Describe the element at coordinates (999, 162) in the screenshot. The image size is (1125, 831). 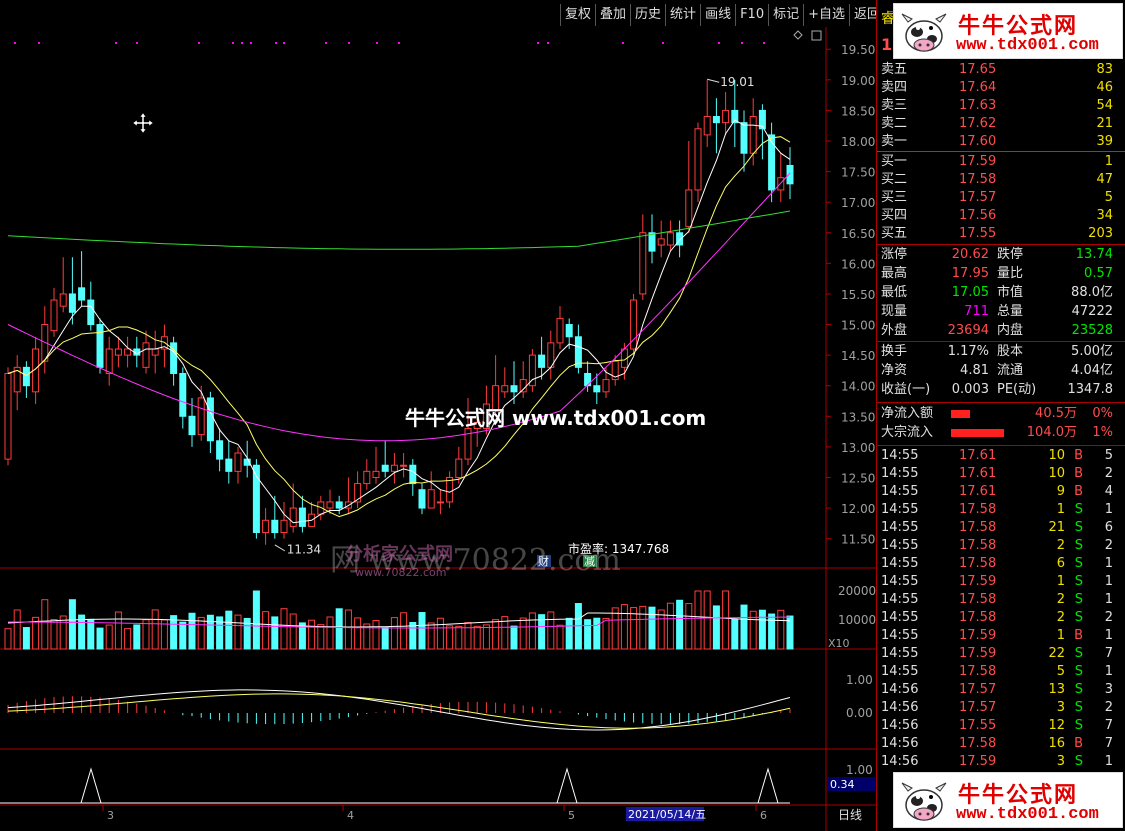
I see `buy-level: 买一 17.59 1` at that location.